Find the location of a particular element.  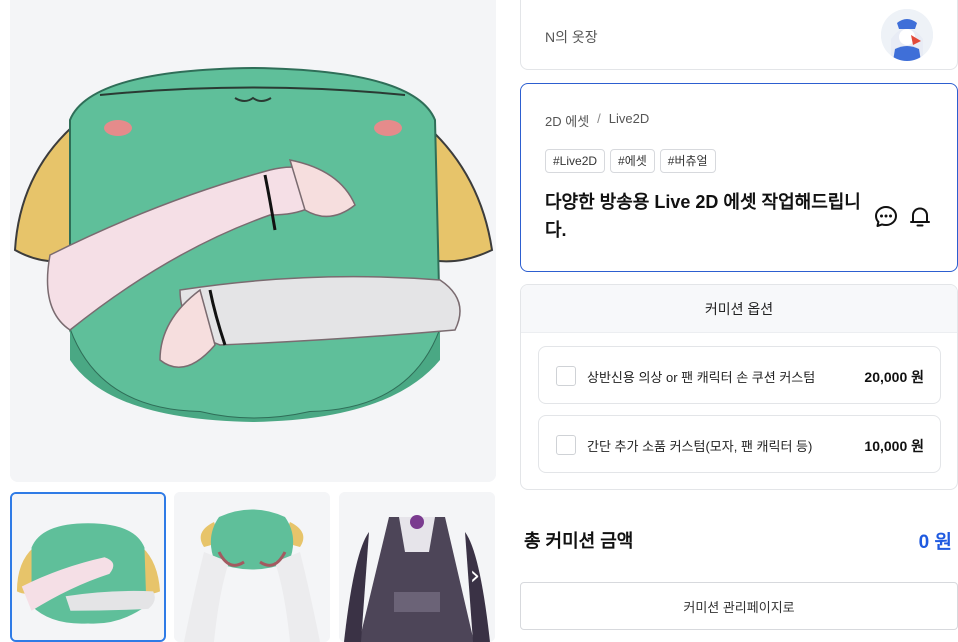

bell-icon is located at coordinates (920, 217).